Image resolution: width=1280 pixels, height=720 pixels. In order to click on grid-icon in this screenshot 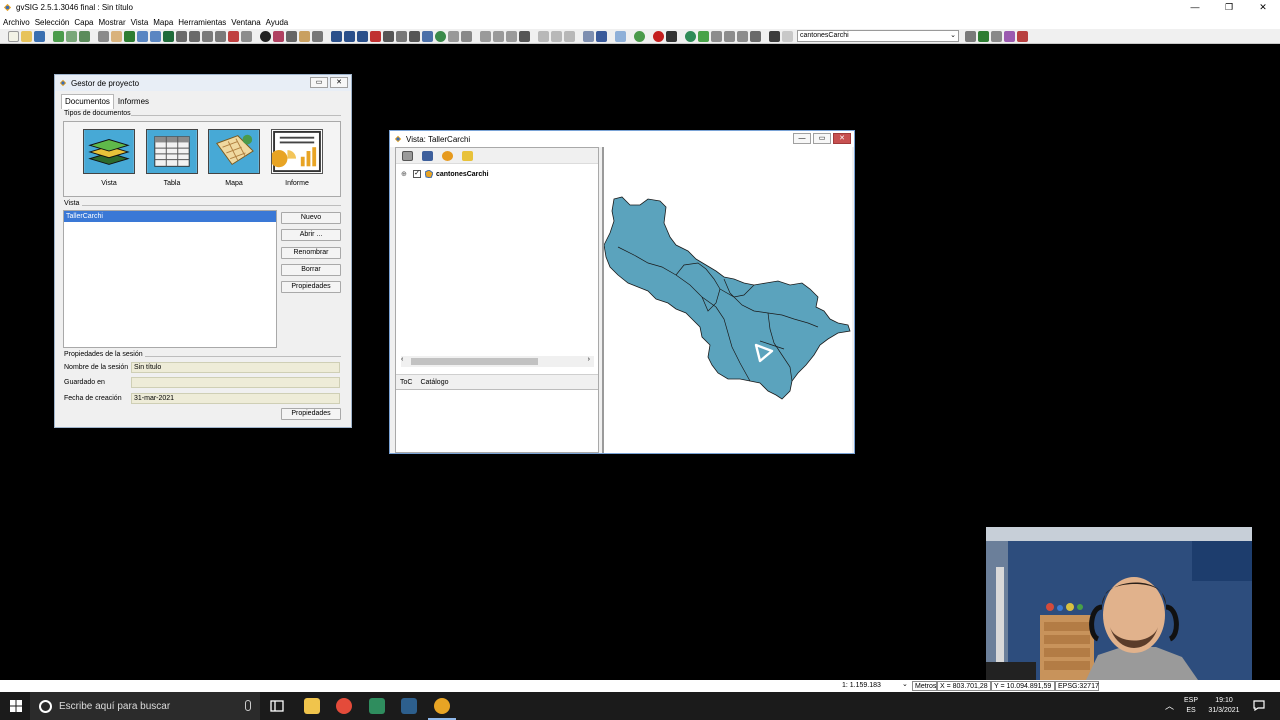, I will do `click(569, 36)`.